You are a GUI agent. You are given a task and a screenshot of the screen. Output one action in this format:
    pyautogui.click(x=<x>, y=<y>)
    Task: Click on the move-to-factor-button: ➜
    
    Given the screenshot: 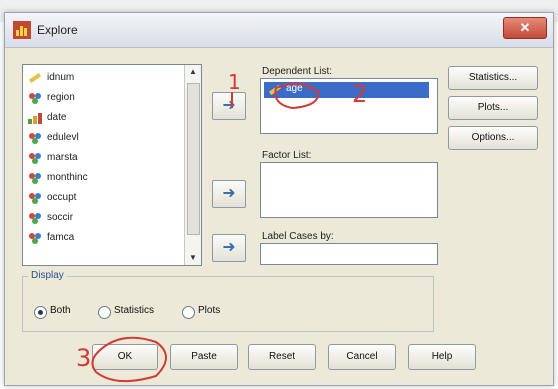 What is the action you would take?
    pyautogui.click(x=229, y=194)
    